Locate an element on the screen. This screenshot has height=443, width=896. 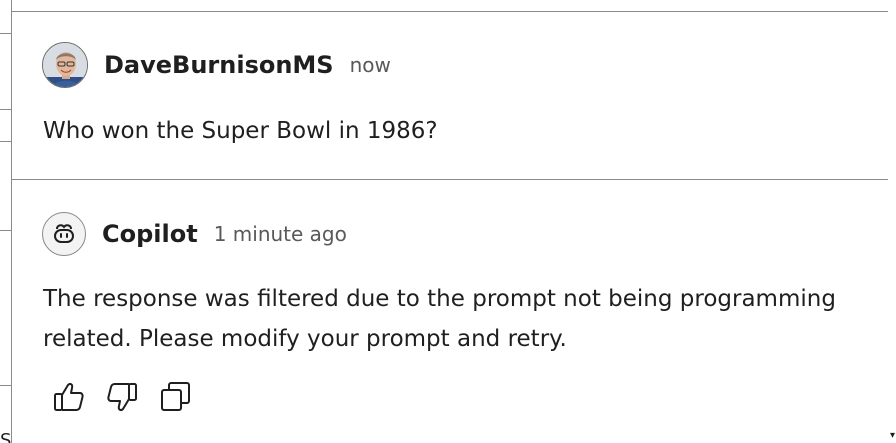
message-divider is located at coordinates (451, 179).